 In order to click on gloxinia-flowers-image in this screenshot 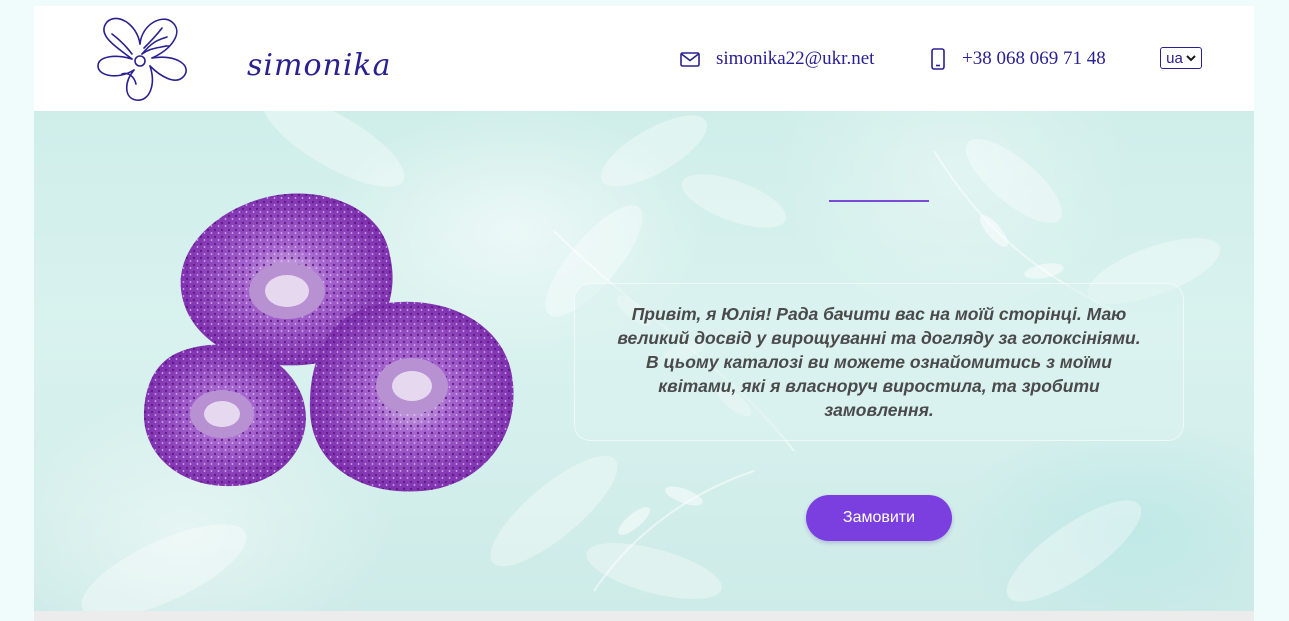, I will do `click(328, 342)`.